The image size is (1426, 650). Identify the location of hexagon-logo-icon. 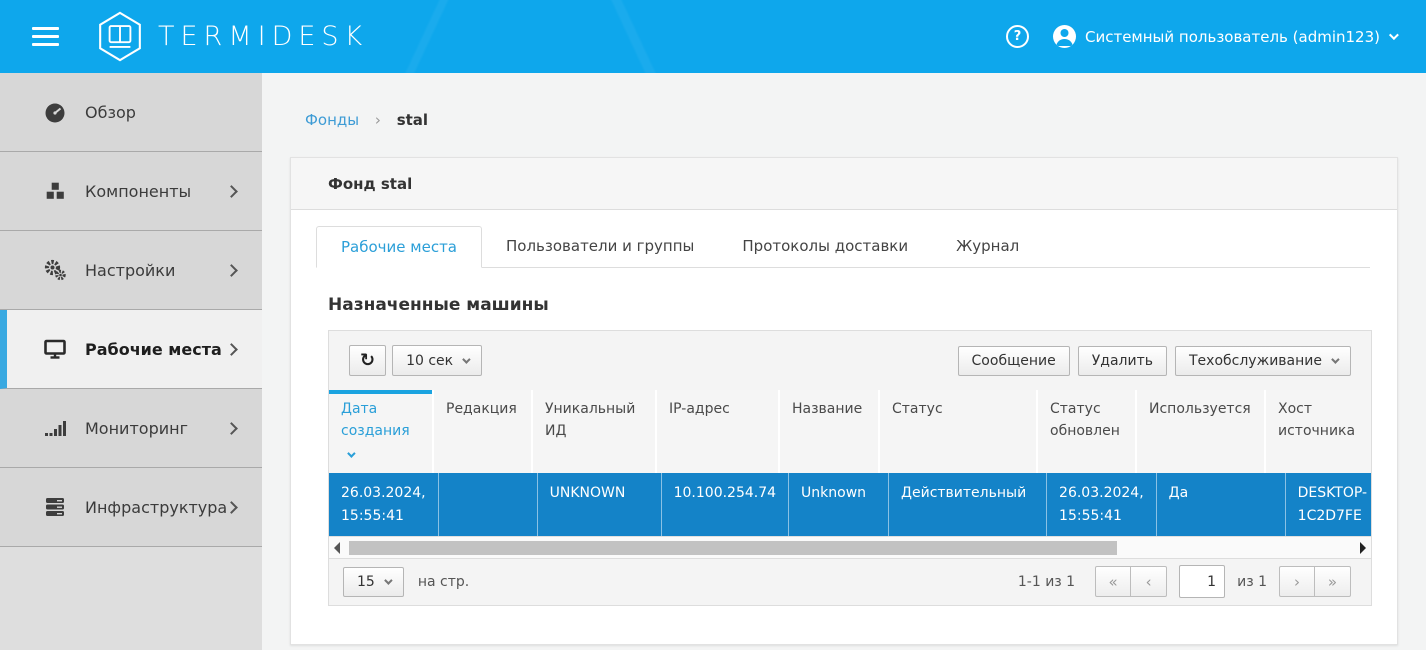
(120, 36).